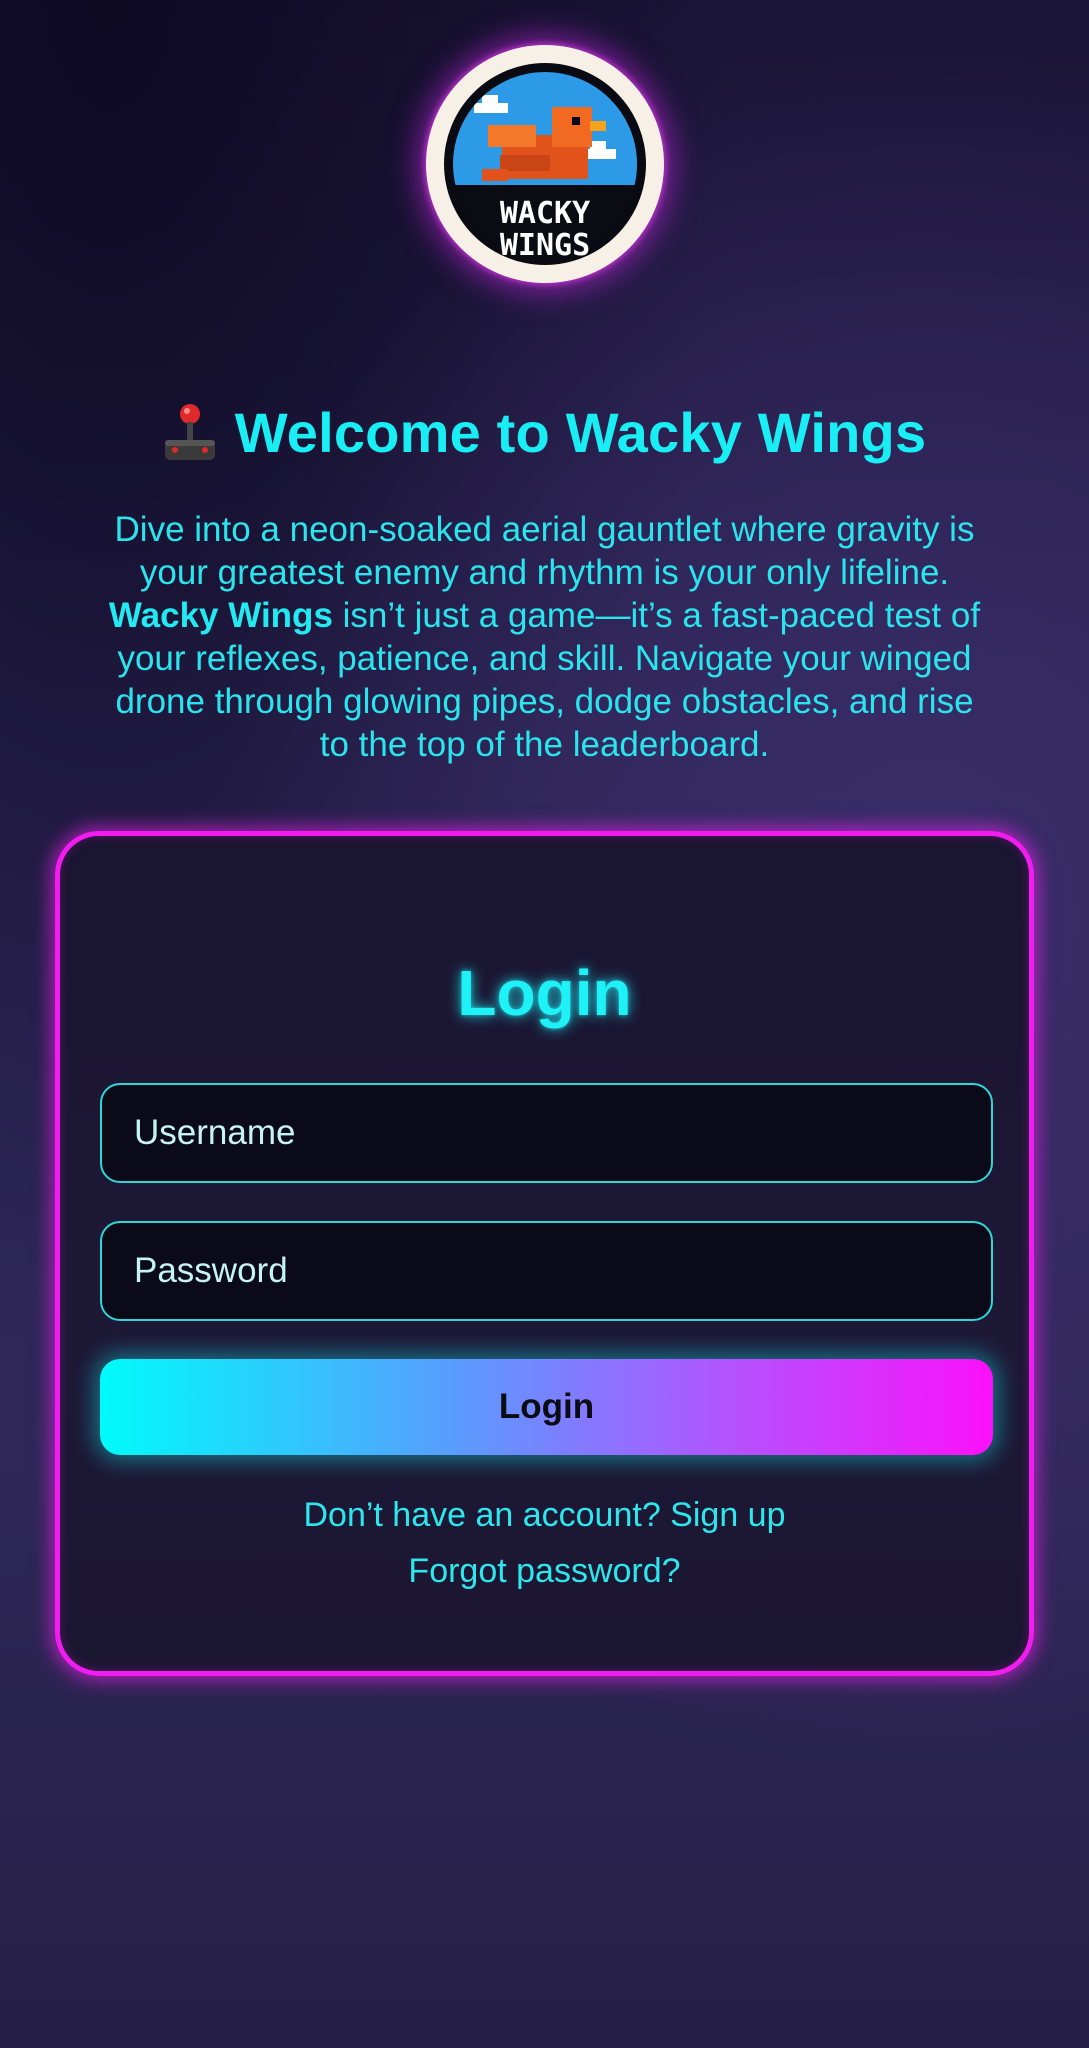 The height and width of the screenshot is (2048, 1089). I want to click on svg-text: WINGS, so click(545, 245).